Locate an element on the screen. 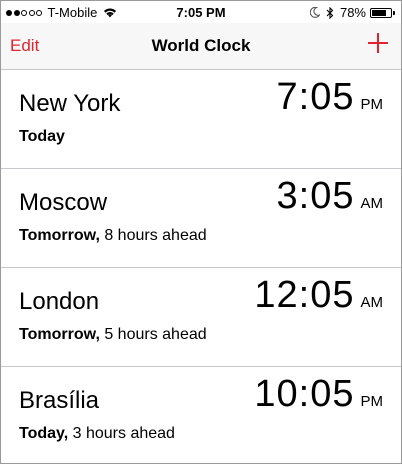 Image resolution: width=402 pixels, height=464 pixels. day-offset: Tomorrow, 5 hours ahead is located at coordinates (113, 335).